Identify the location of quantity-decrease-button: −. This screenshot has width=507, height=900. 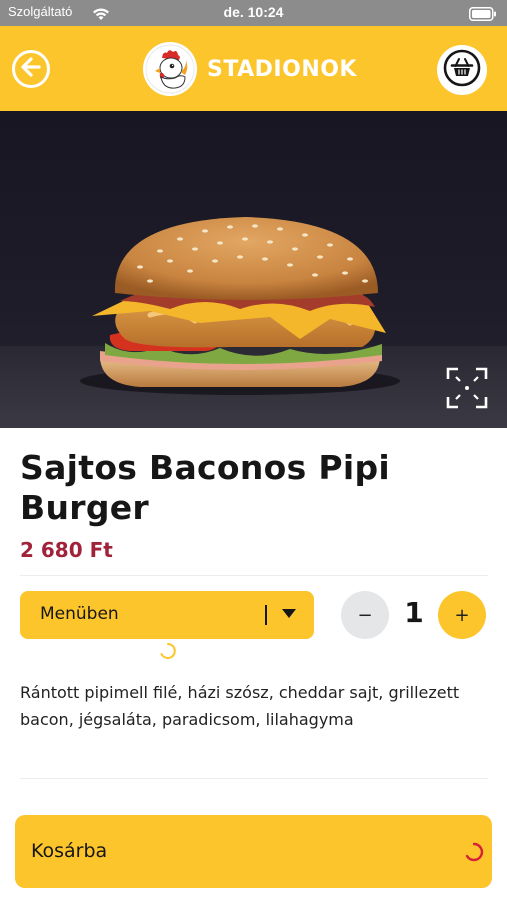
(365, 615).